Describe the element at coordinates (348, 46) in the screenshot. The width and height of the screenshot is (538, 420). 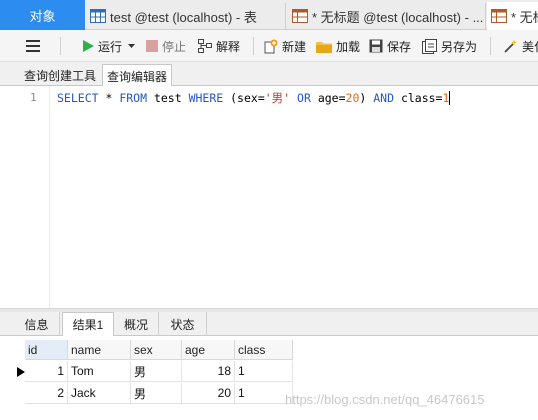
I see `load-label: 加载` at that location.